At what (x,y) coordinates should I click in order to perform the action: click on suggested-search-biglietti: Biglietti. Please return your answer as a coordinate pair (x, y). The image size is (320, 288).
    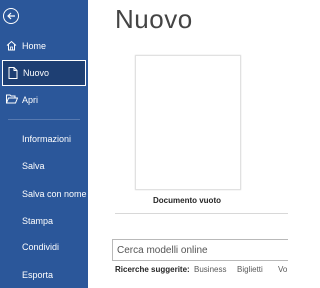
    Looking at the image, I should click on (250, 269).